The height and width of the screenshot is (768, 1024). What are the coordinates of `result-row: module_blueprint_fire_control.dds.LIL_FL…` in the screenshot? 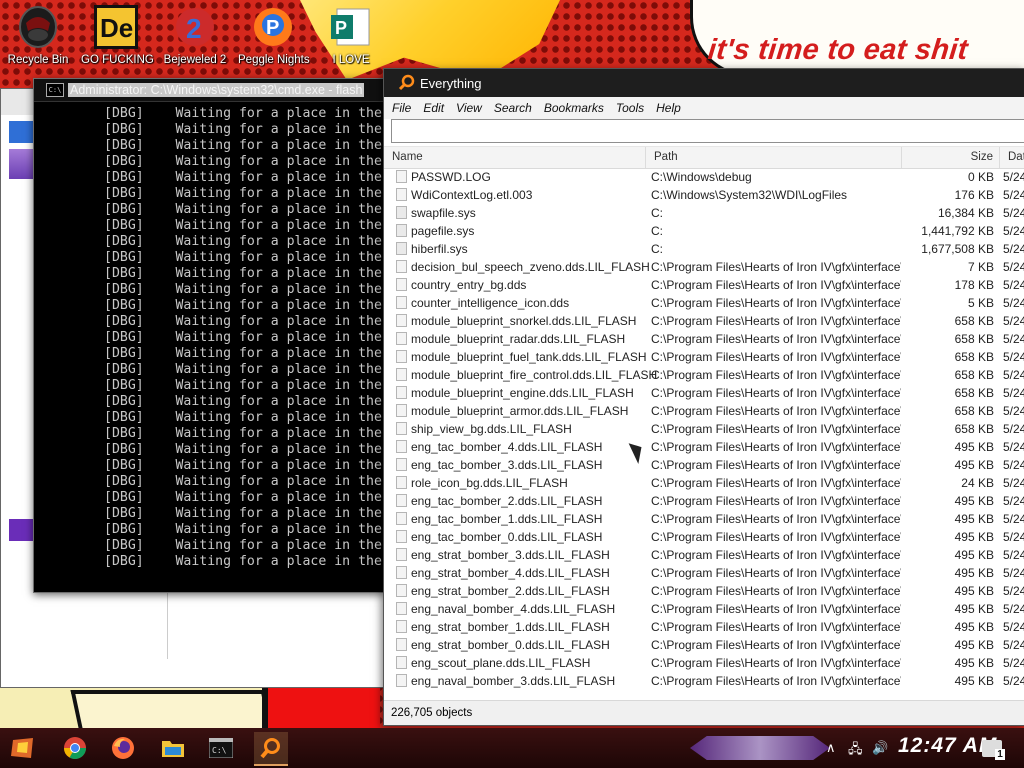 It's located at (704, 375).